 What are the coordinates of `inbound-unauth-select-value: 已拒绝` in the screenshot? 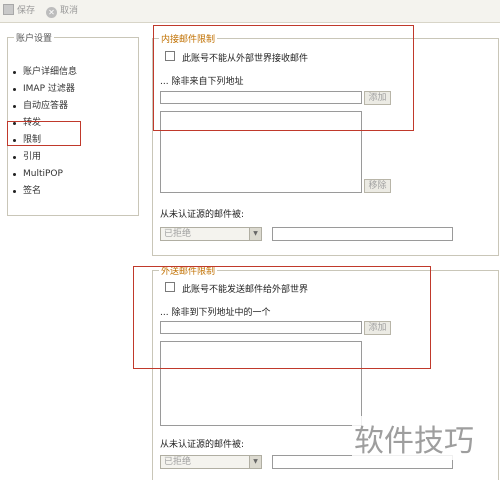 It's located at (178, 234).